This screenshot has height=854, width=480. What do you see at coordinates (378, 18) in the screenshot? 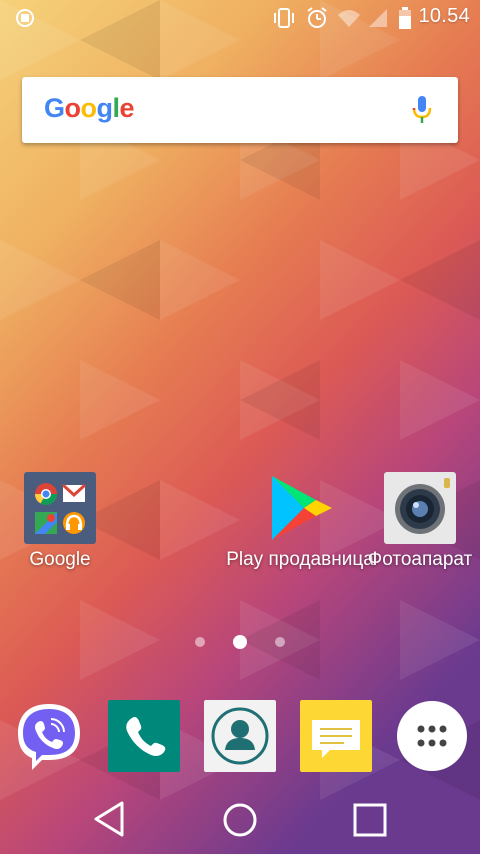
I see `signal-icon` at bounding box center [378, 18].